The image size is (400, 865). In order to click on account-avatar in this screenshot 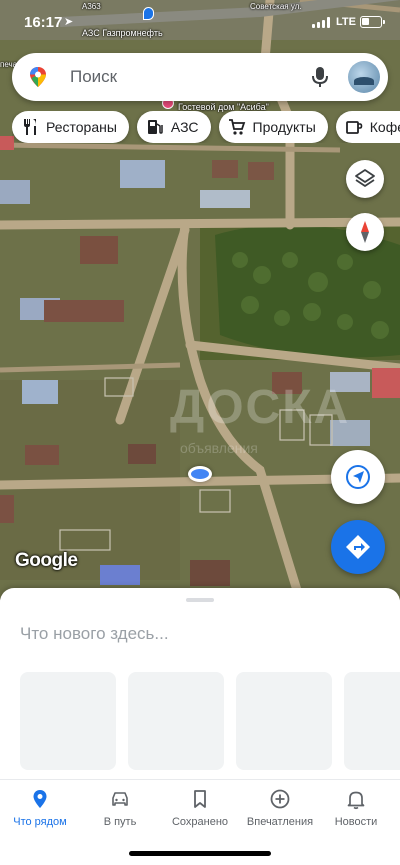, I will do `click(364, 77)`.